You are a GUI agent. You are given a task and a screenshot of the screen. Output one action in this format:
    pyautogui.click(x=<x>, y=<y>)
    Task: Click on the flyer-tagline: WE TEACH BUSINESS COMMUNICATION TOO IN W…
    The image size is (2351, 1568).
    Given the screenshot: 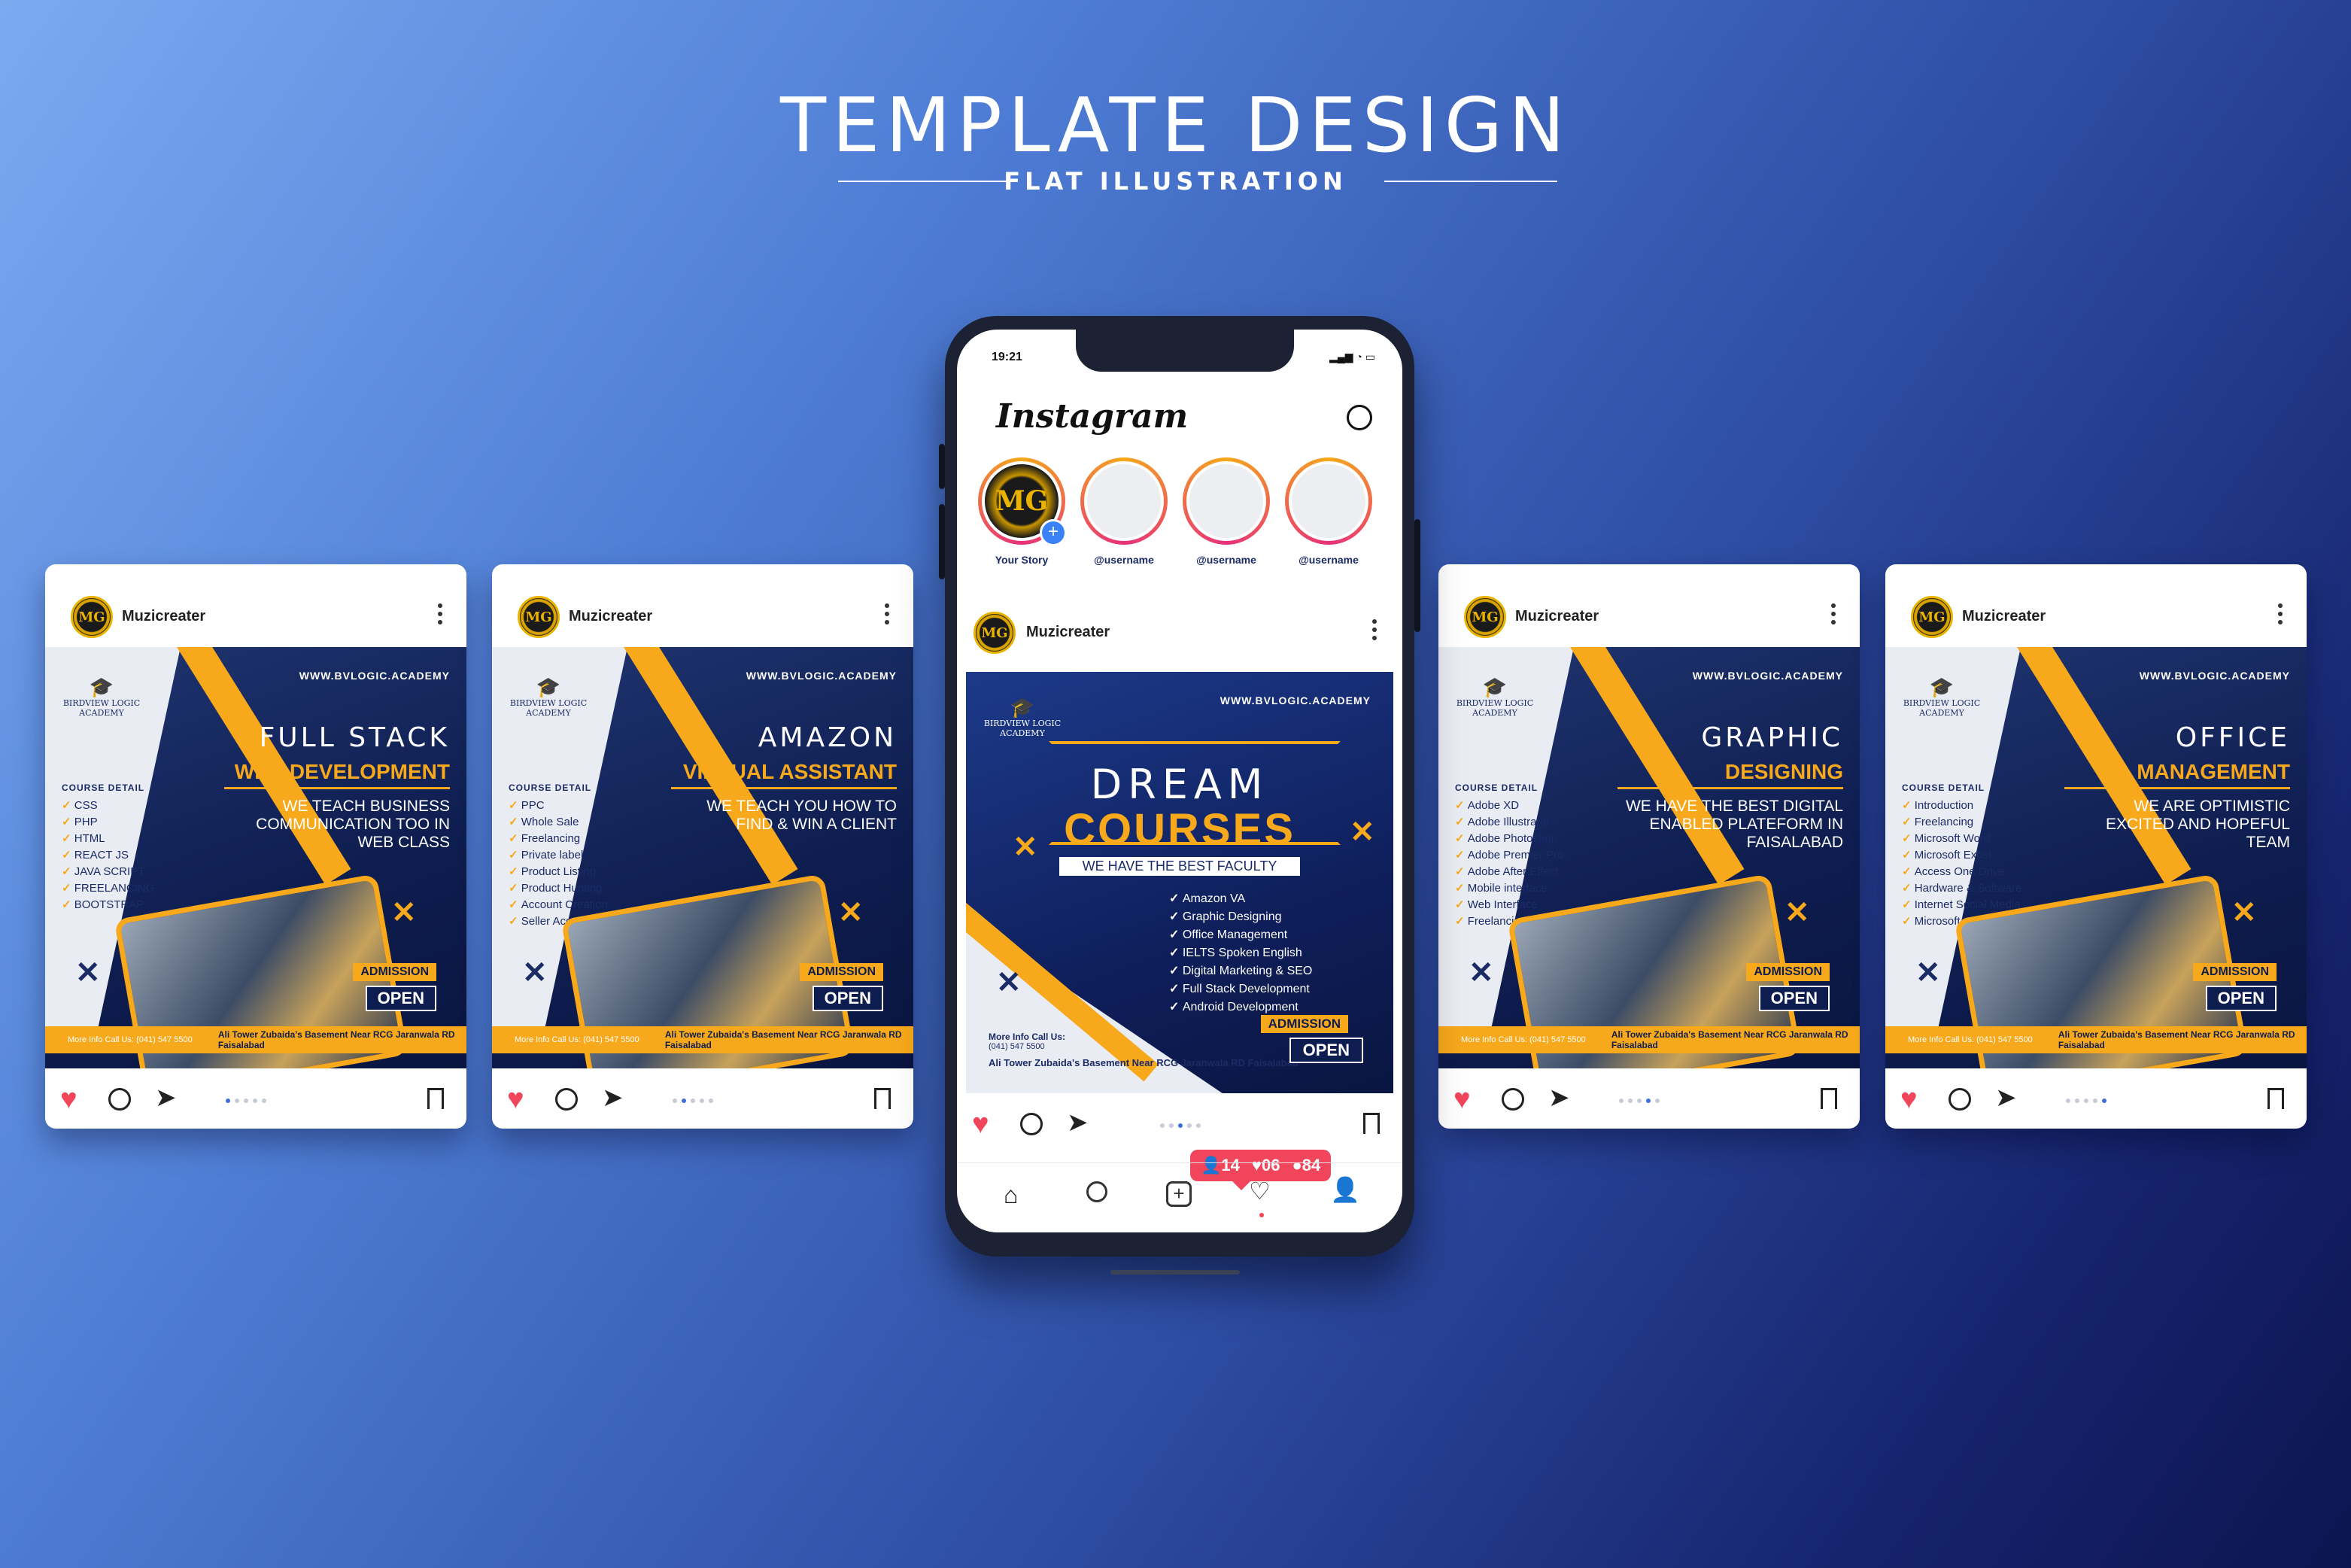 What is the action you would take?
    pyautogui.click(x=353, y=824)
    